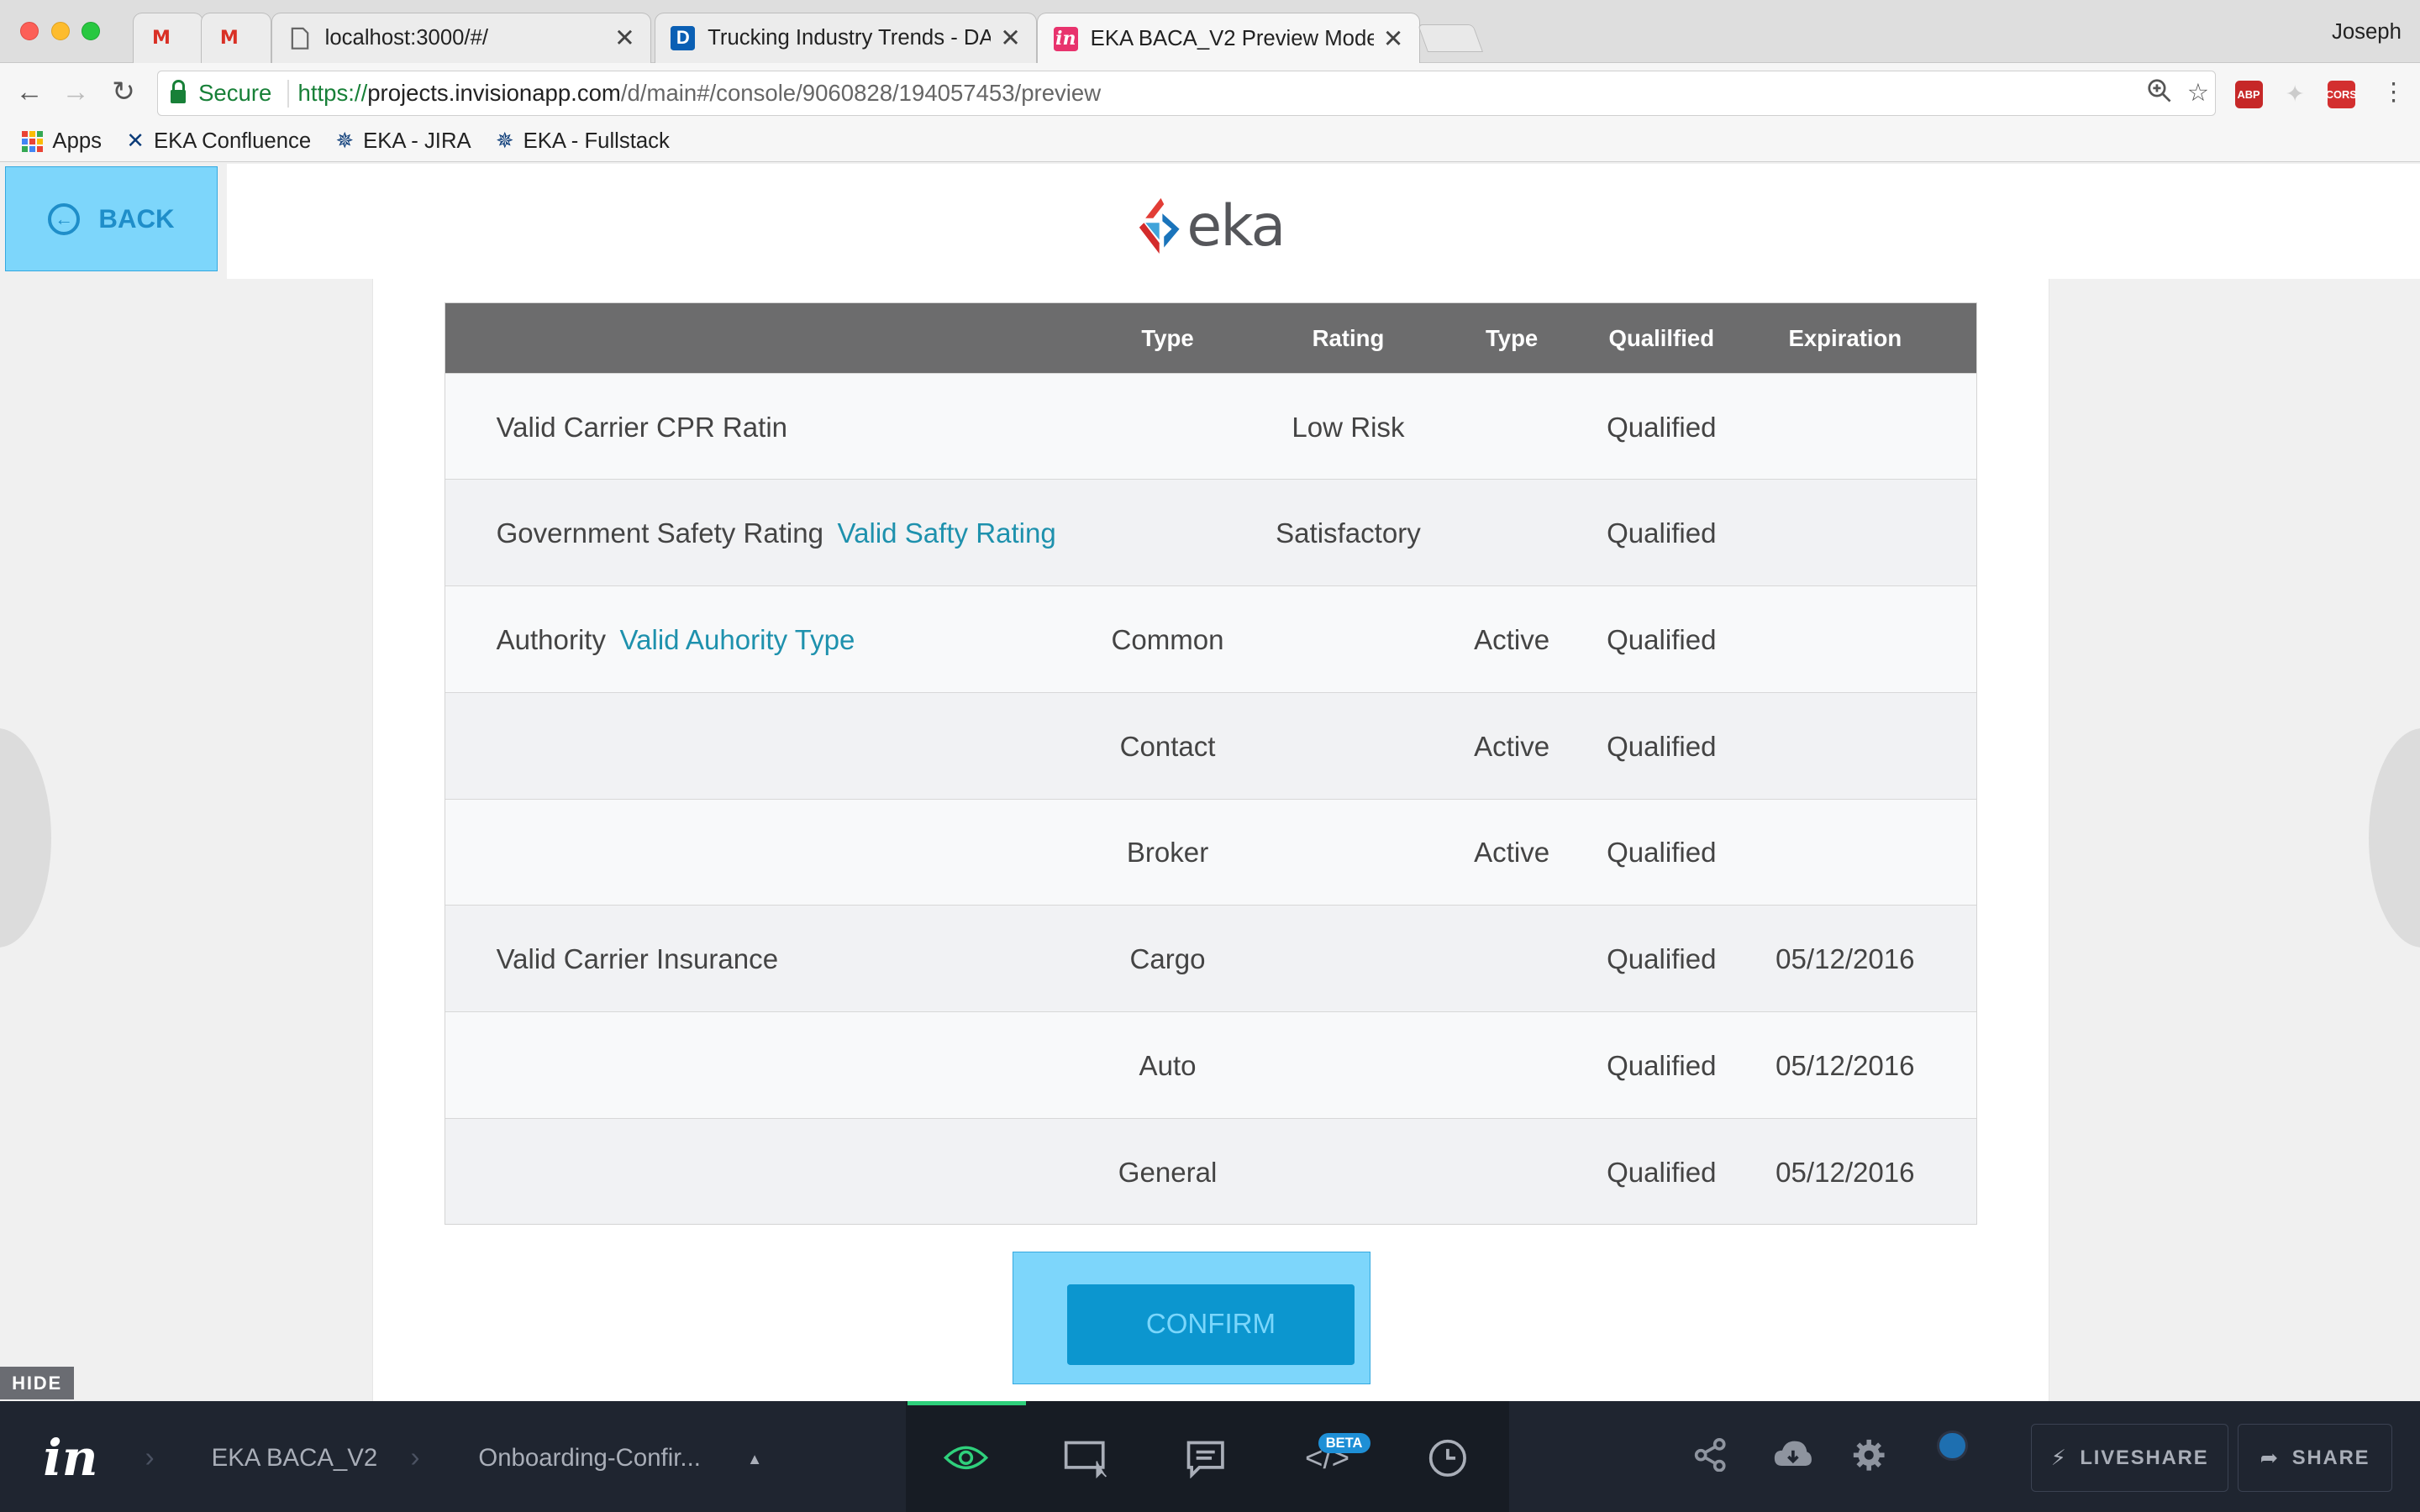  I want to click on zoom-icon, so click(2159, 93).